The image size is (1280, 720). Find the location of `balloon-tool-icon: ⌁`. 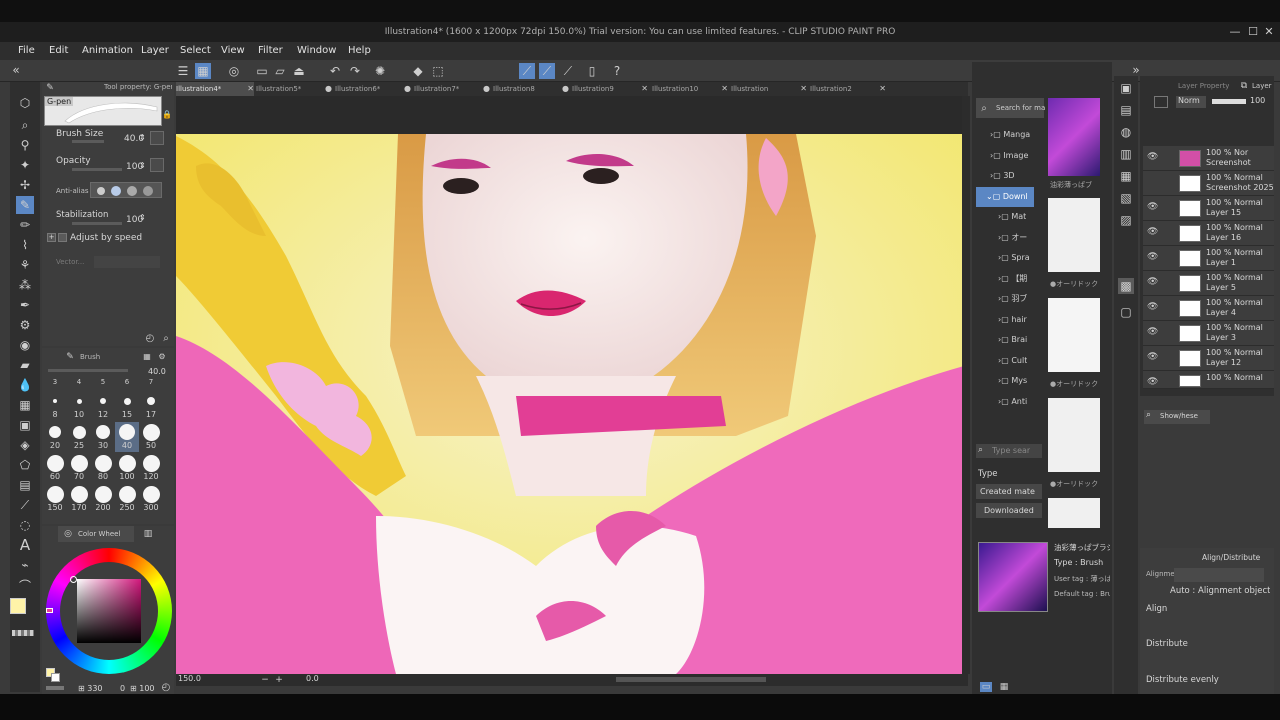

balloon-tool-icon: ⌁ is located at coordinates (25, 565).